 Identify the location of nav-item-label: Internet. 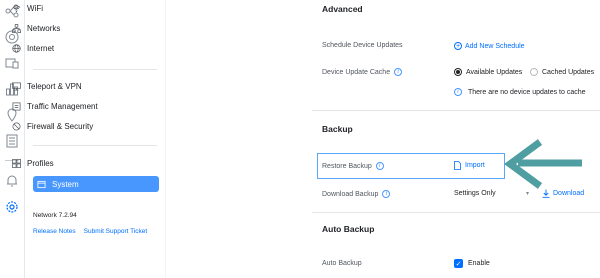
(41, 48).